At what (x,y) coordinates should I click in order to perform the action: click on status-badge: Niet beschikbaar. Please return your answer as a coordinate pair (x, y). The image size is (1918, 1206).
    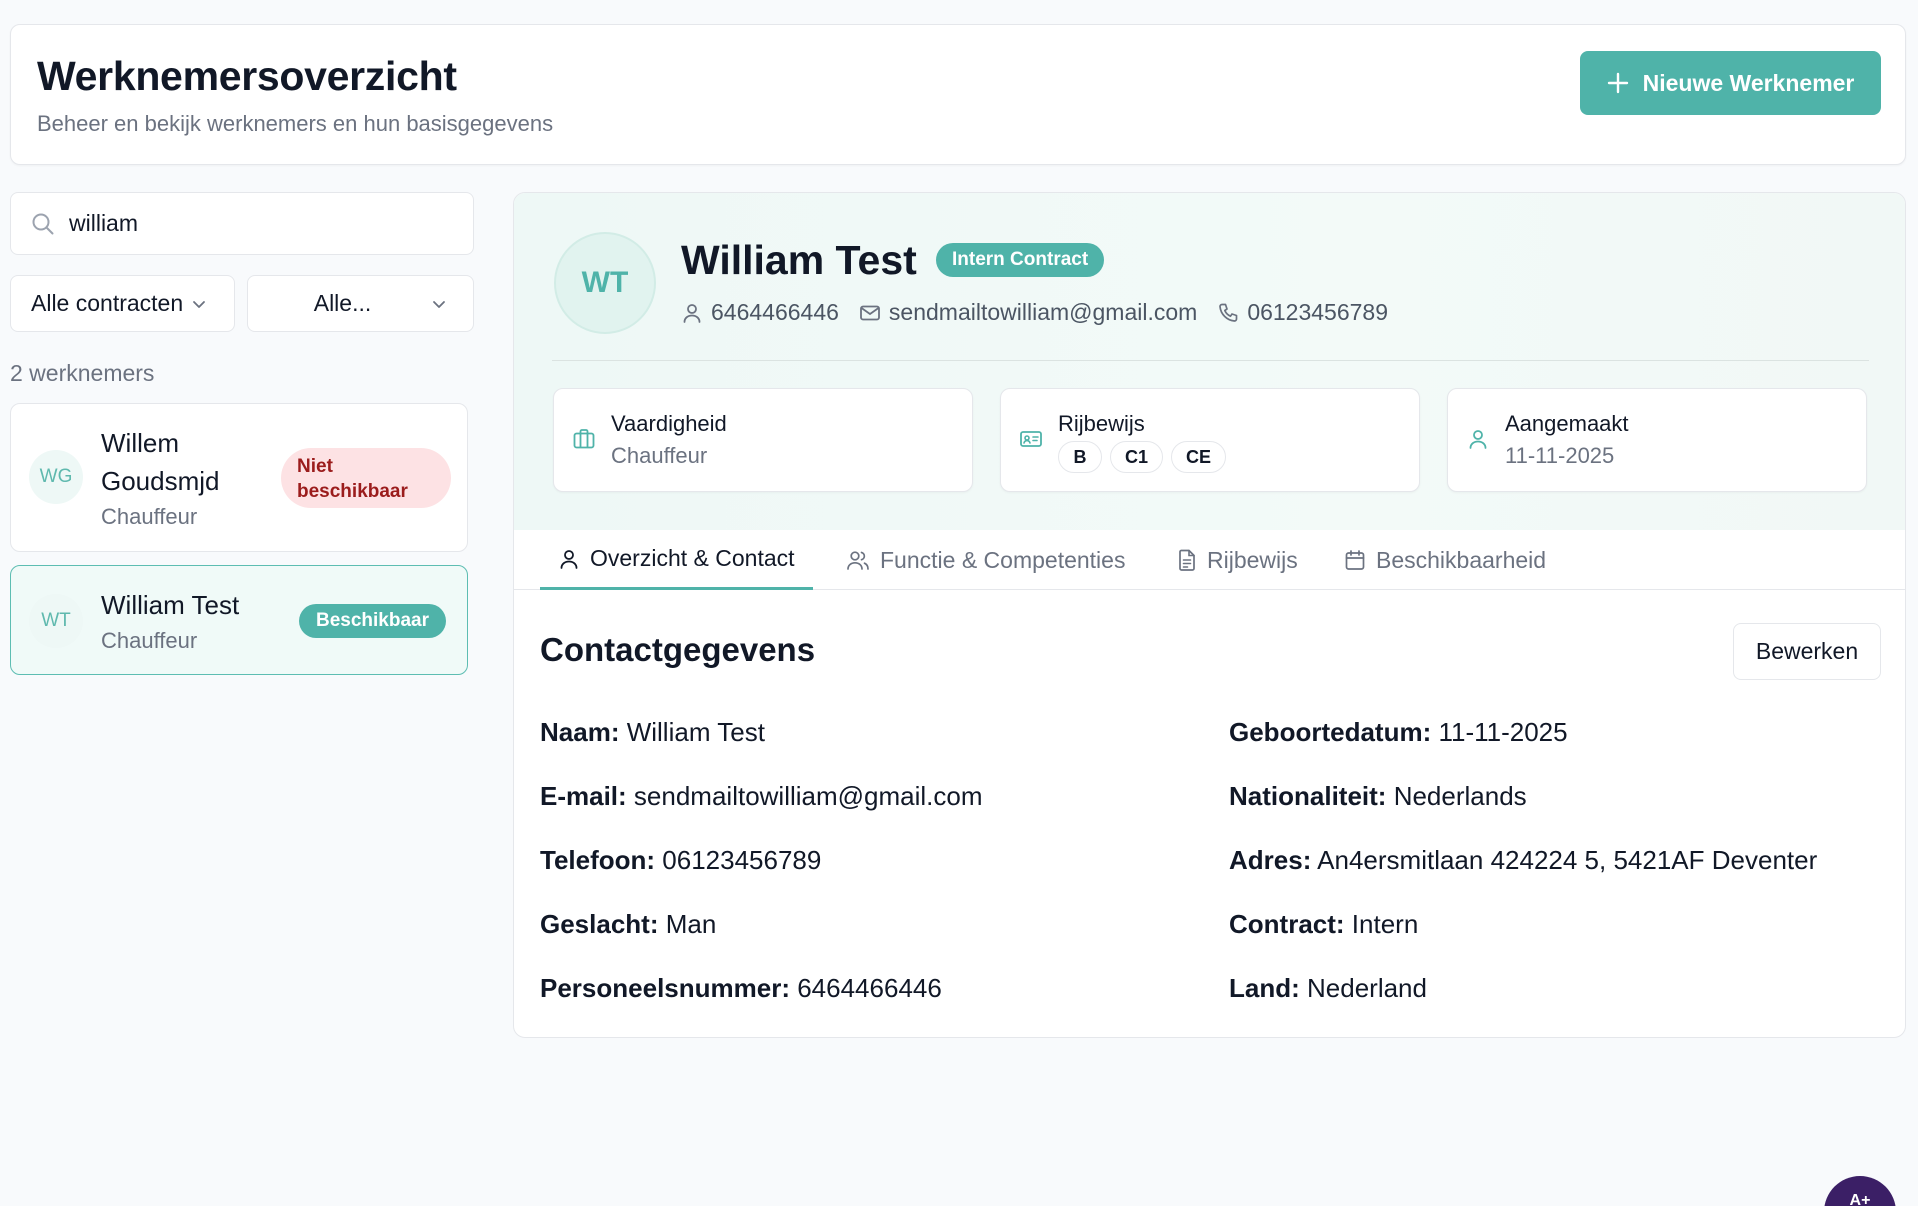
    Looking at the image, I should click on (366, 478).